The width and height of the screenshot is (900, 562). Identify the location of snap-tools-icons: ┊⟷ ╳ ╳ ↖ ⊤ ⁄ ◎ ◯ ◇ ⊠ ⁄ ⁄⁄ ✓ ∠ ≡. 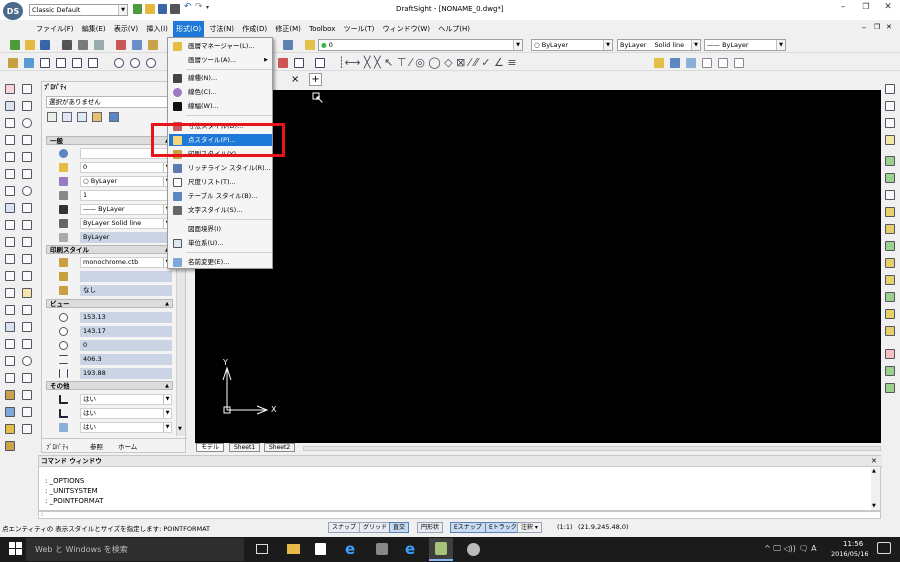
(427, 62).